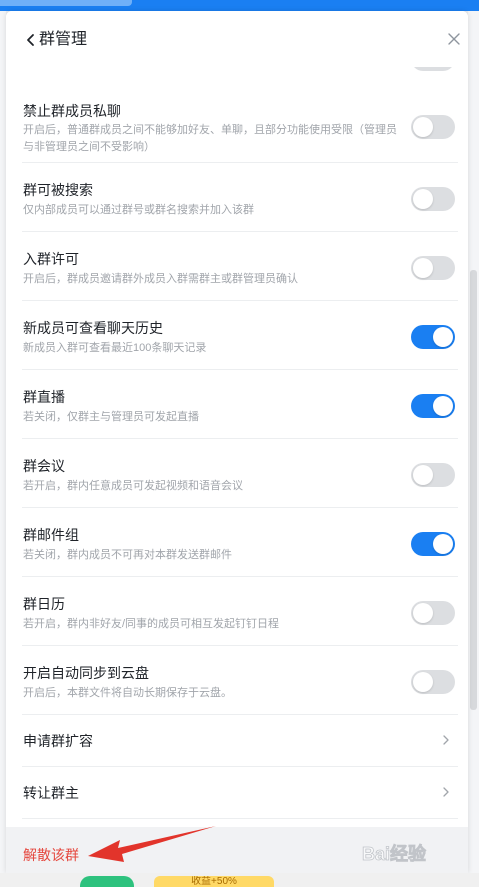 The image size is (479, 887). What do you see at coordinates (240, 741) in the screenshot?
I see `apply-expansion-row: 申请群扩容` at bounding box center [240, 741].